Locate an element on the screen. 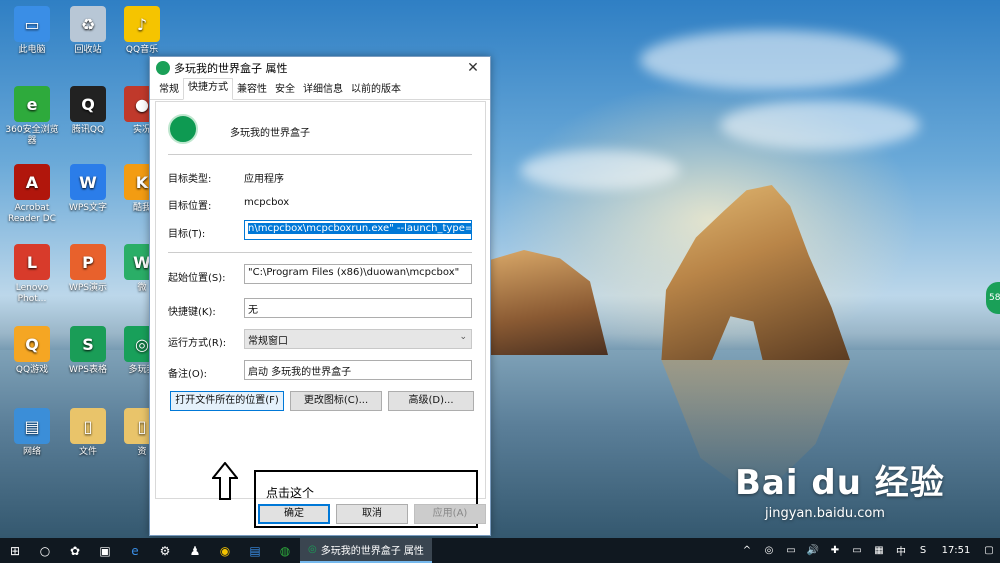  desktop-icon-label: 文件 is located at coordinates (87, 452).